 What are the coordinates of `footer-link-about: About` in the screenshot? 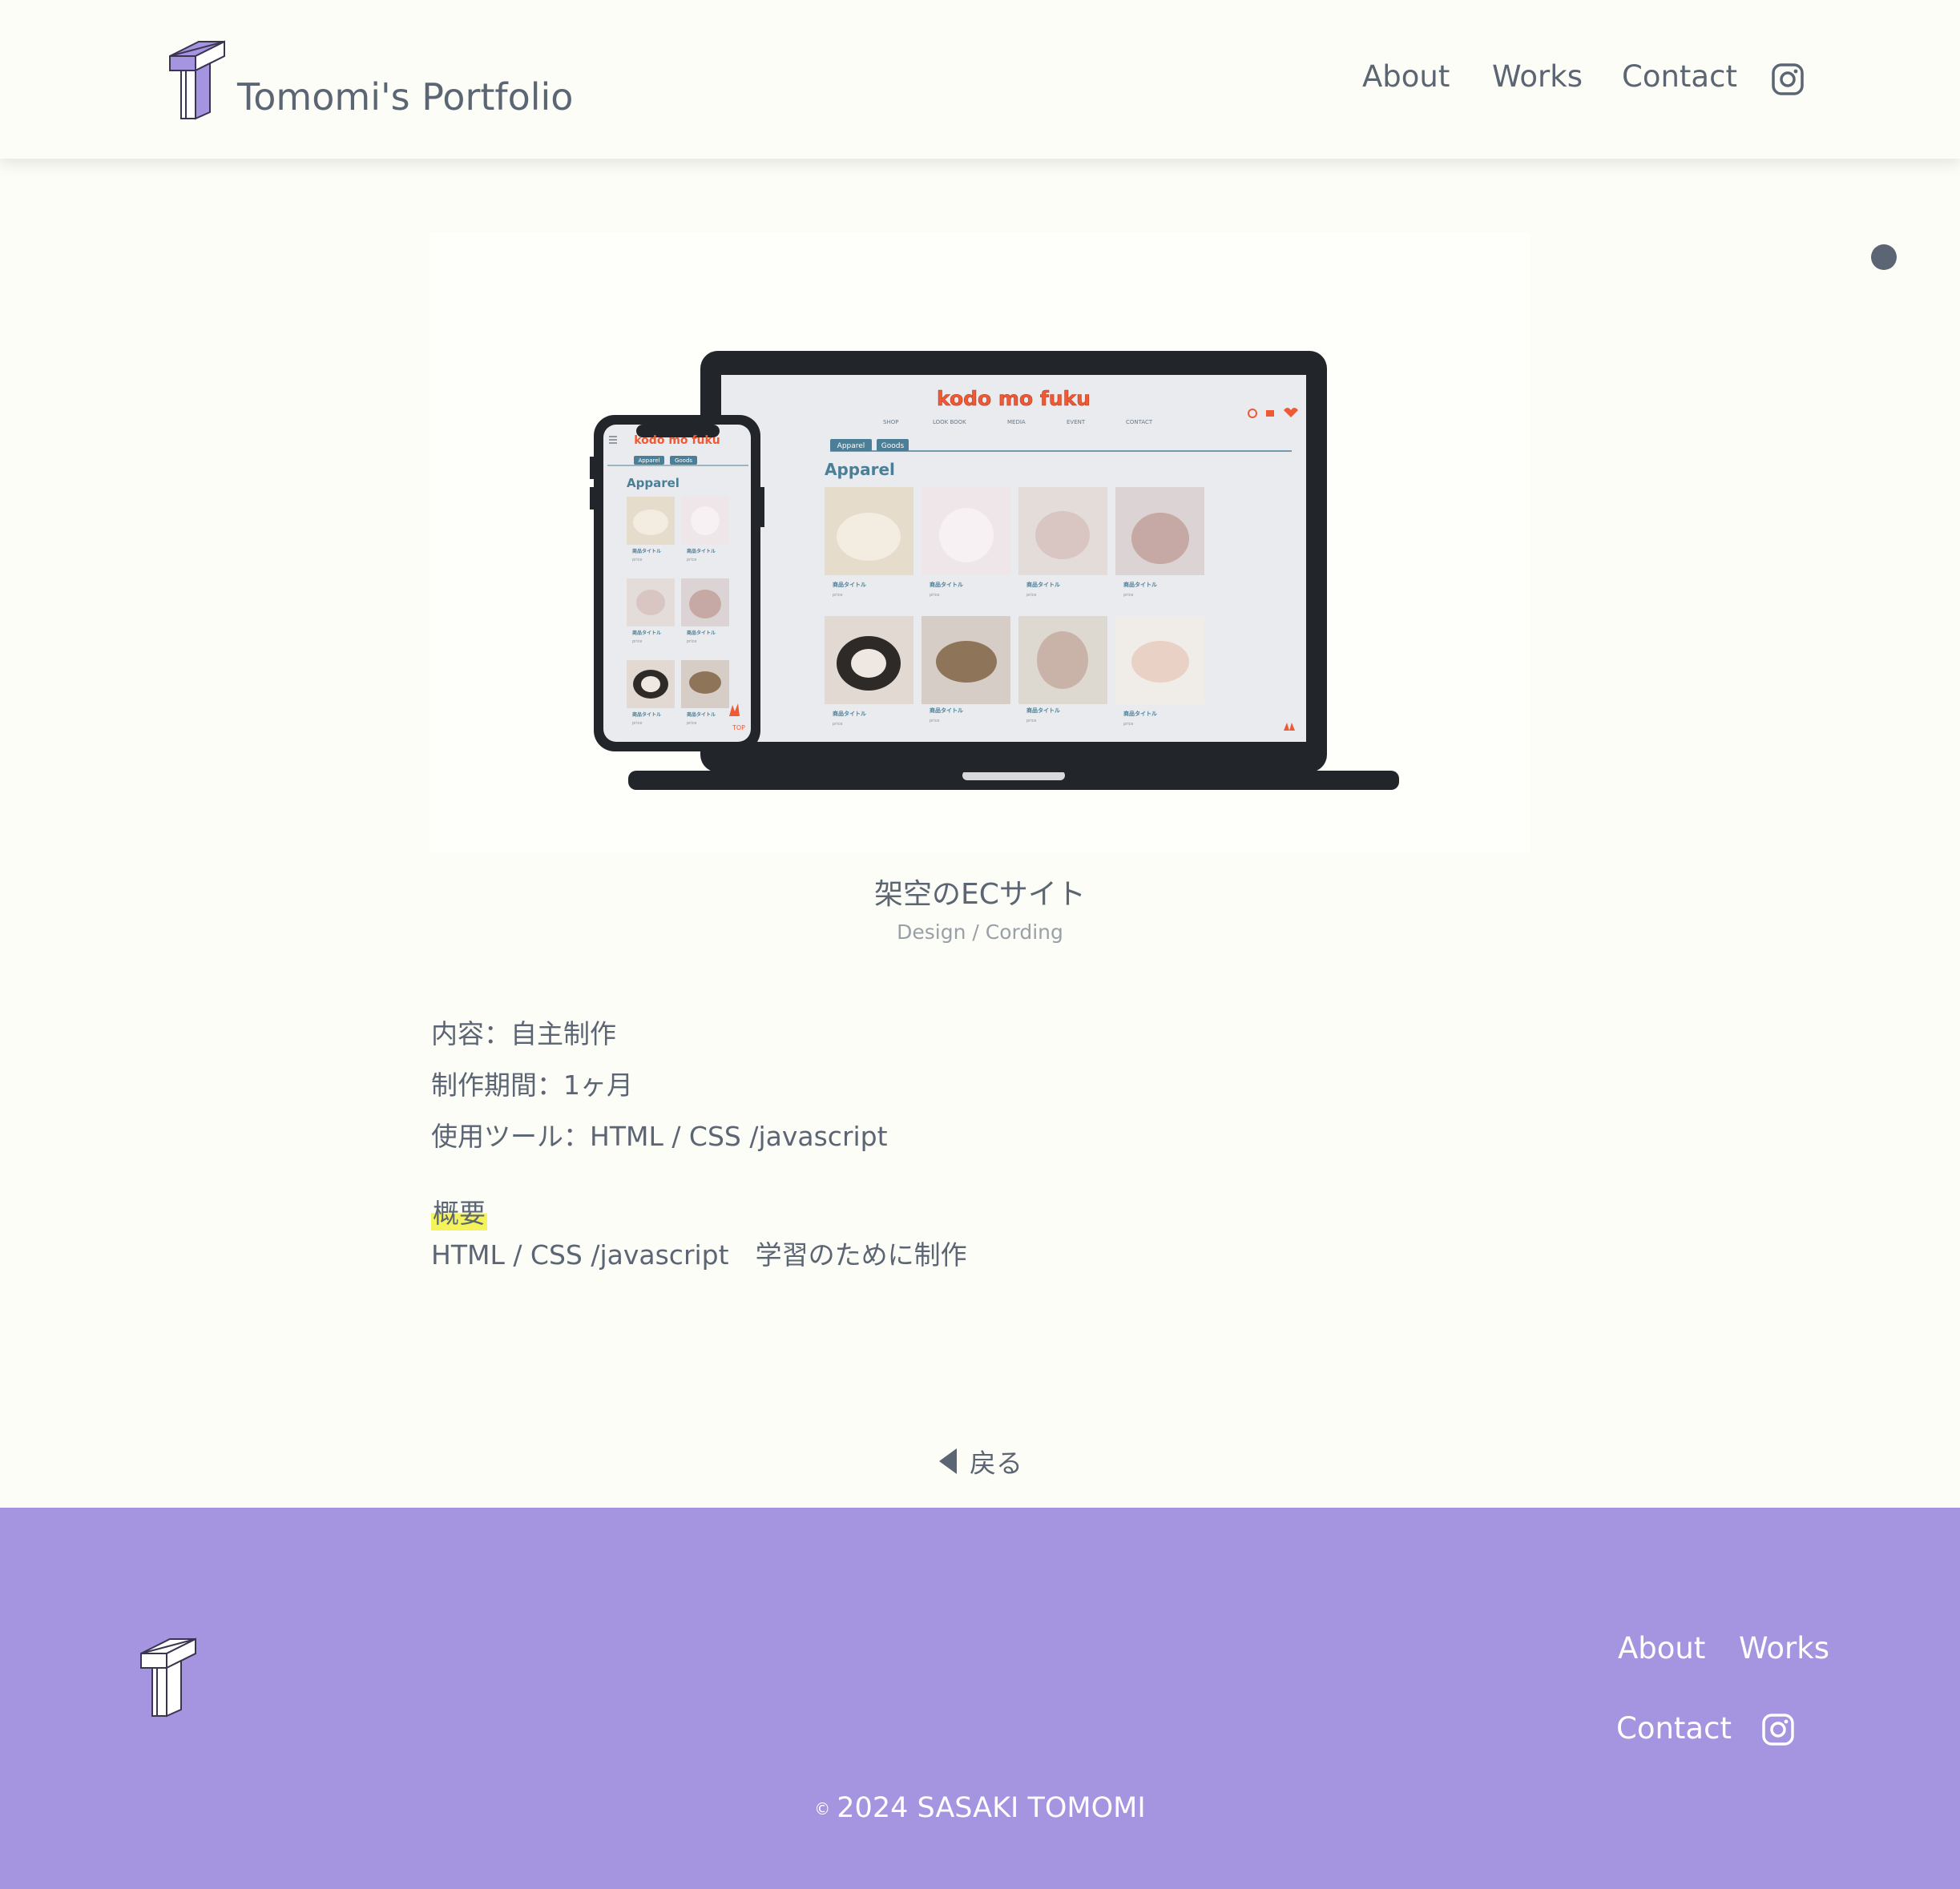 It's located at (1661, 1648).